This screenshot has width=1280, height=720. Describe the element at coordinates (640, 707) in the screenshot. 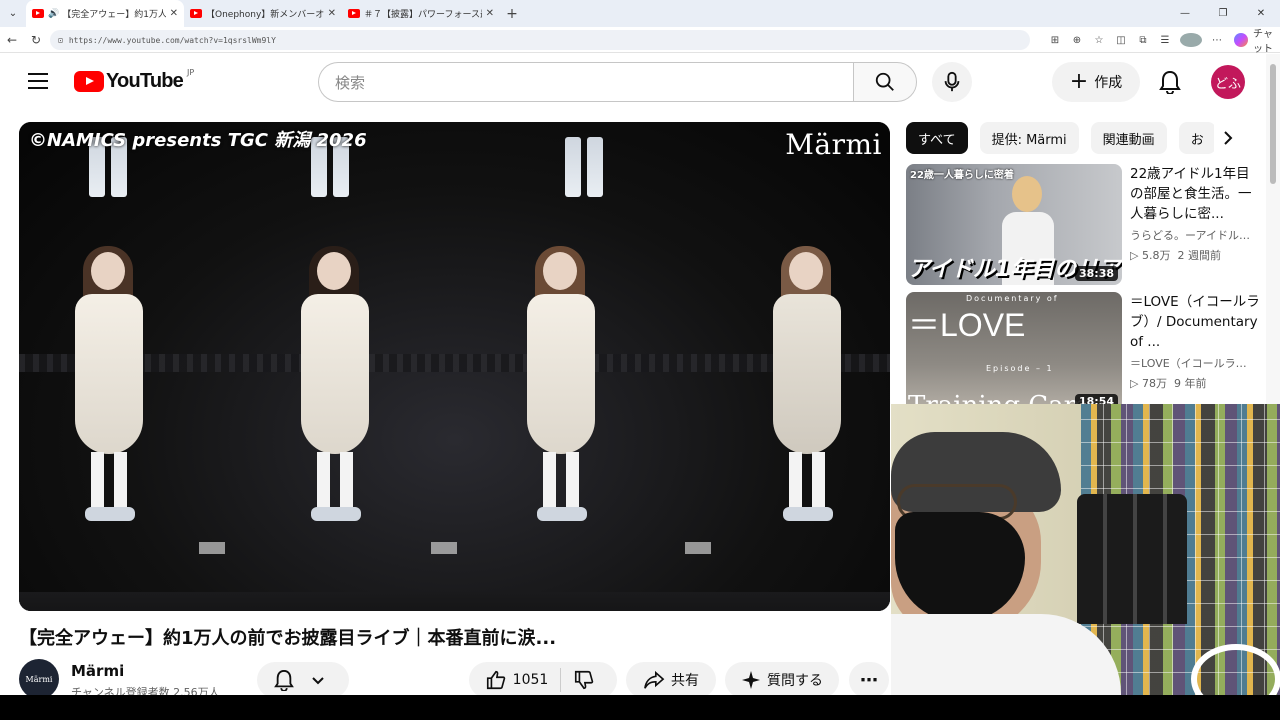

I see `letterbox-bar` at that location.